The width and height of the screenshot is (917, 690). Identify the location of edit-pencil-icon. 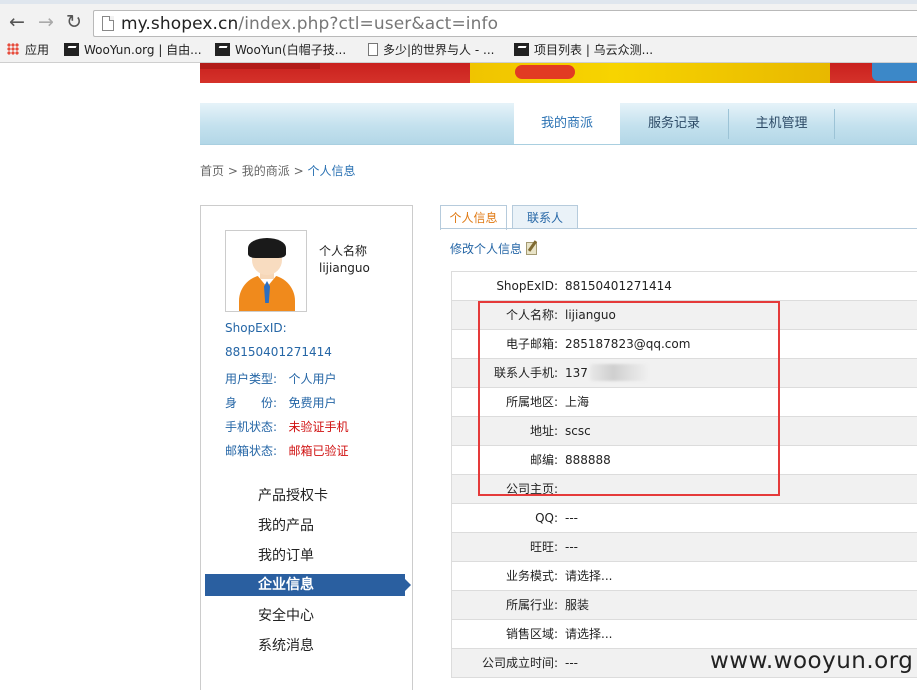
(532, 248).